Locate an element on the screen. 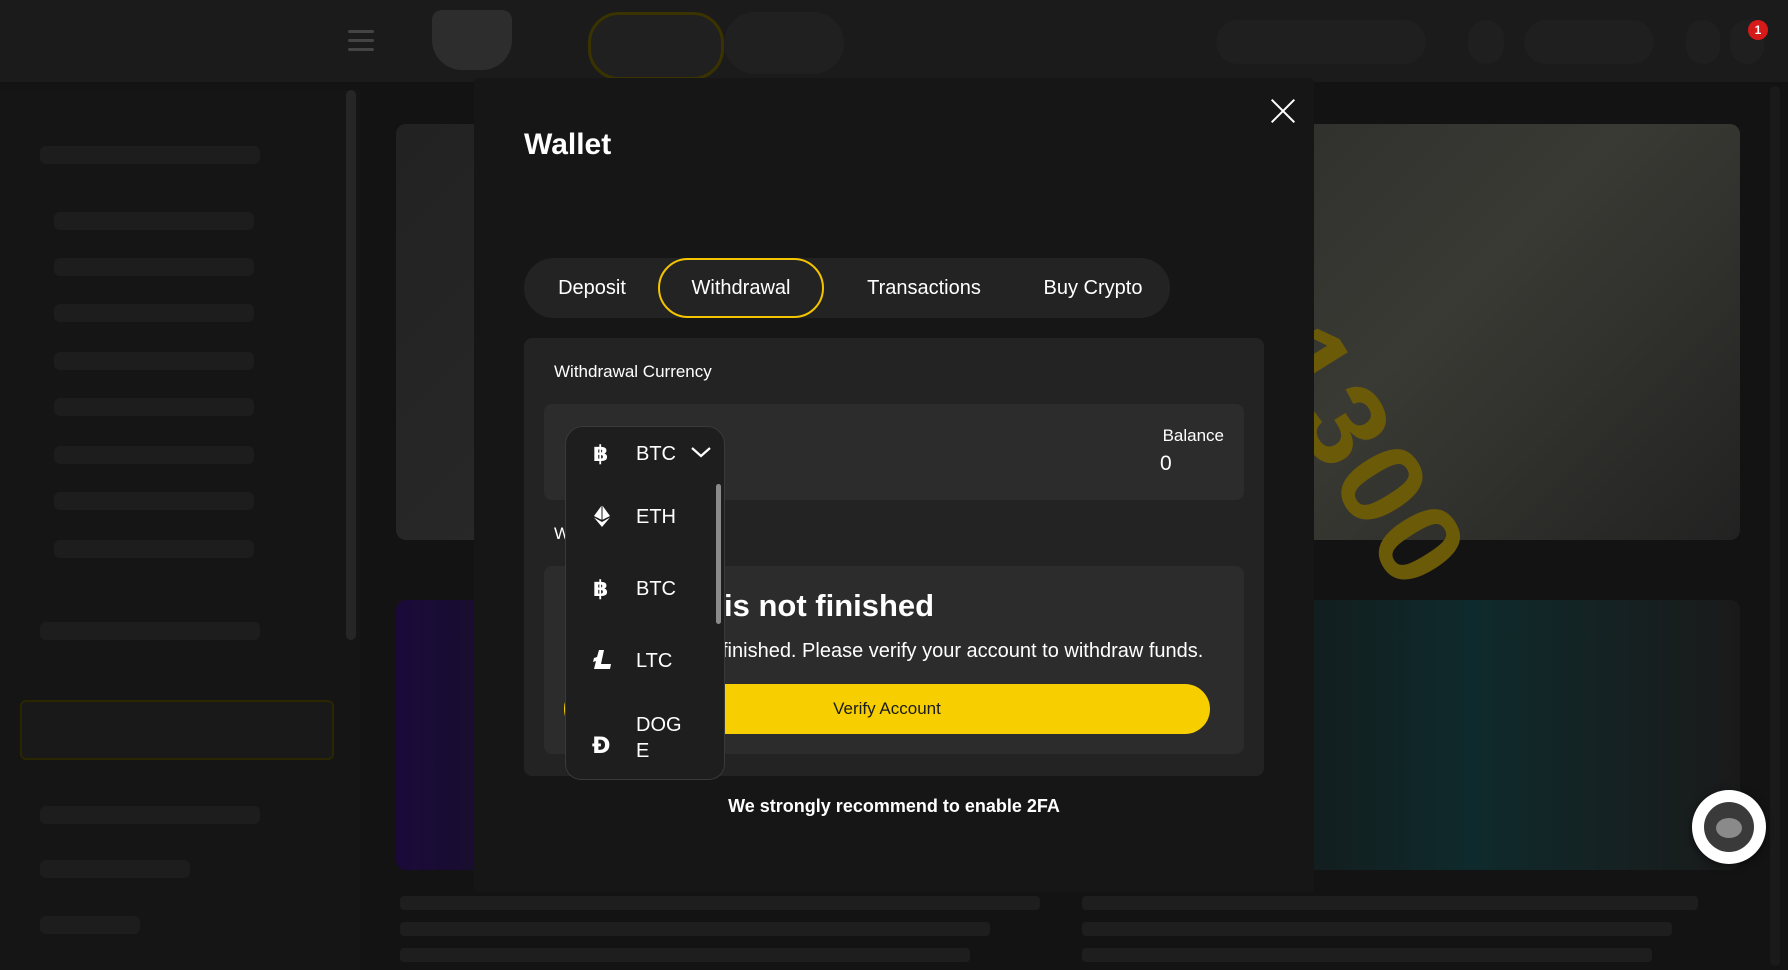 This screenshot has width=1788, height=970. chat-icon is located at coordinates (1703, 42).